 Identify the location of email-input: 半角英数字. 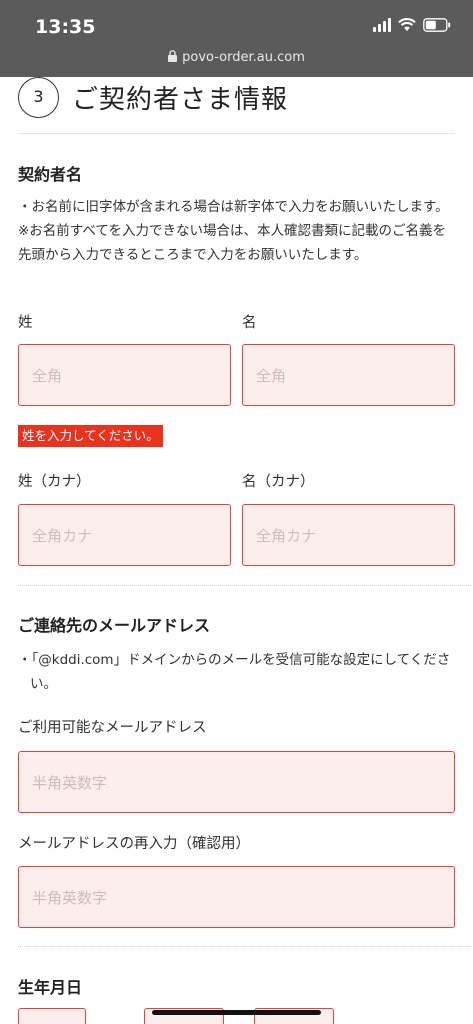
(236, 782).